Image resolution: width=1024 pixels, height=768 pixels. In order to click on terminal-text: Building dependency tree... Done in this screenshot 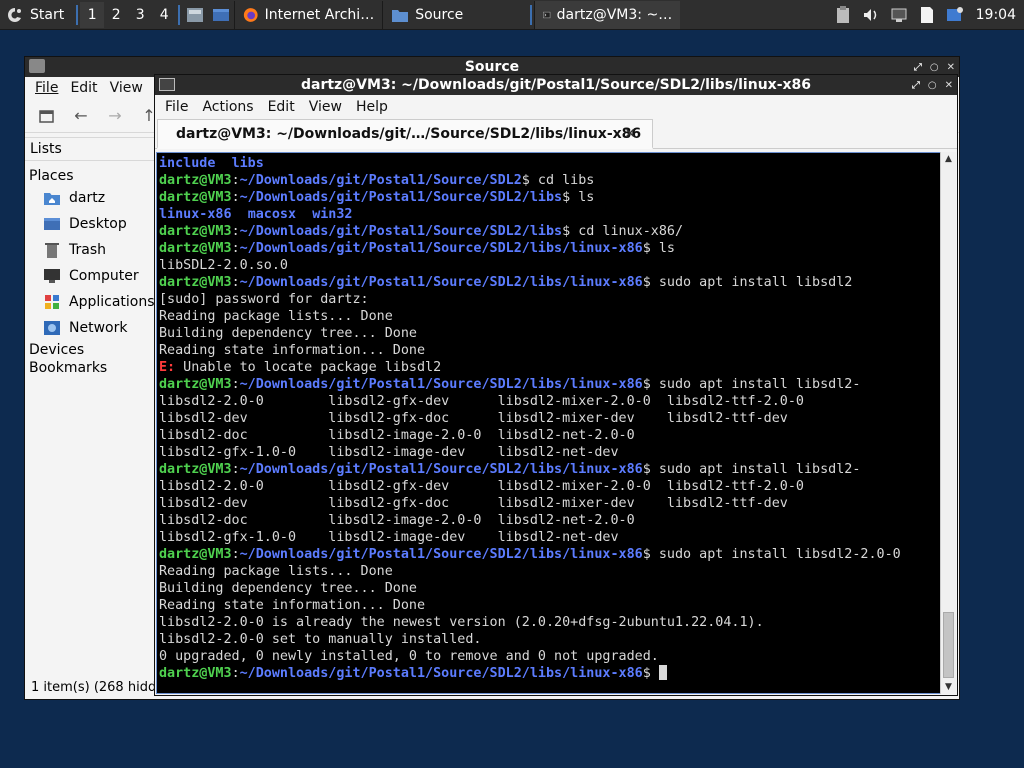, I will do `click(288, 333)`.